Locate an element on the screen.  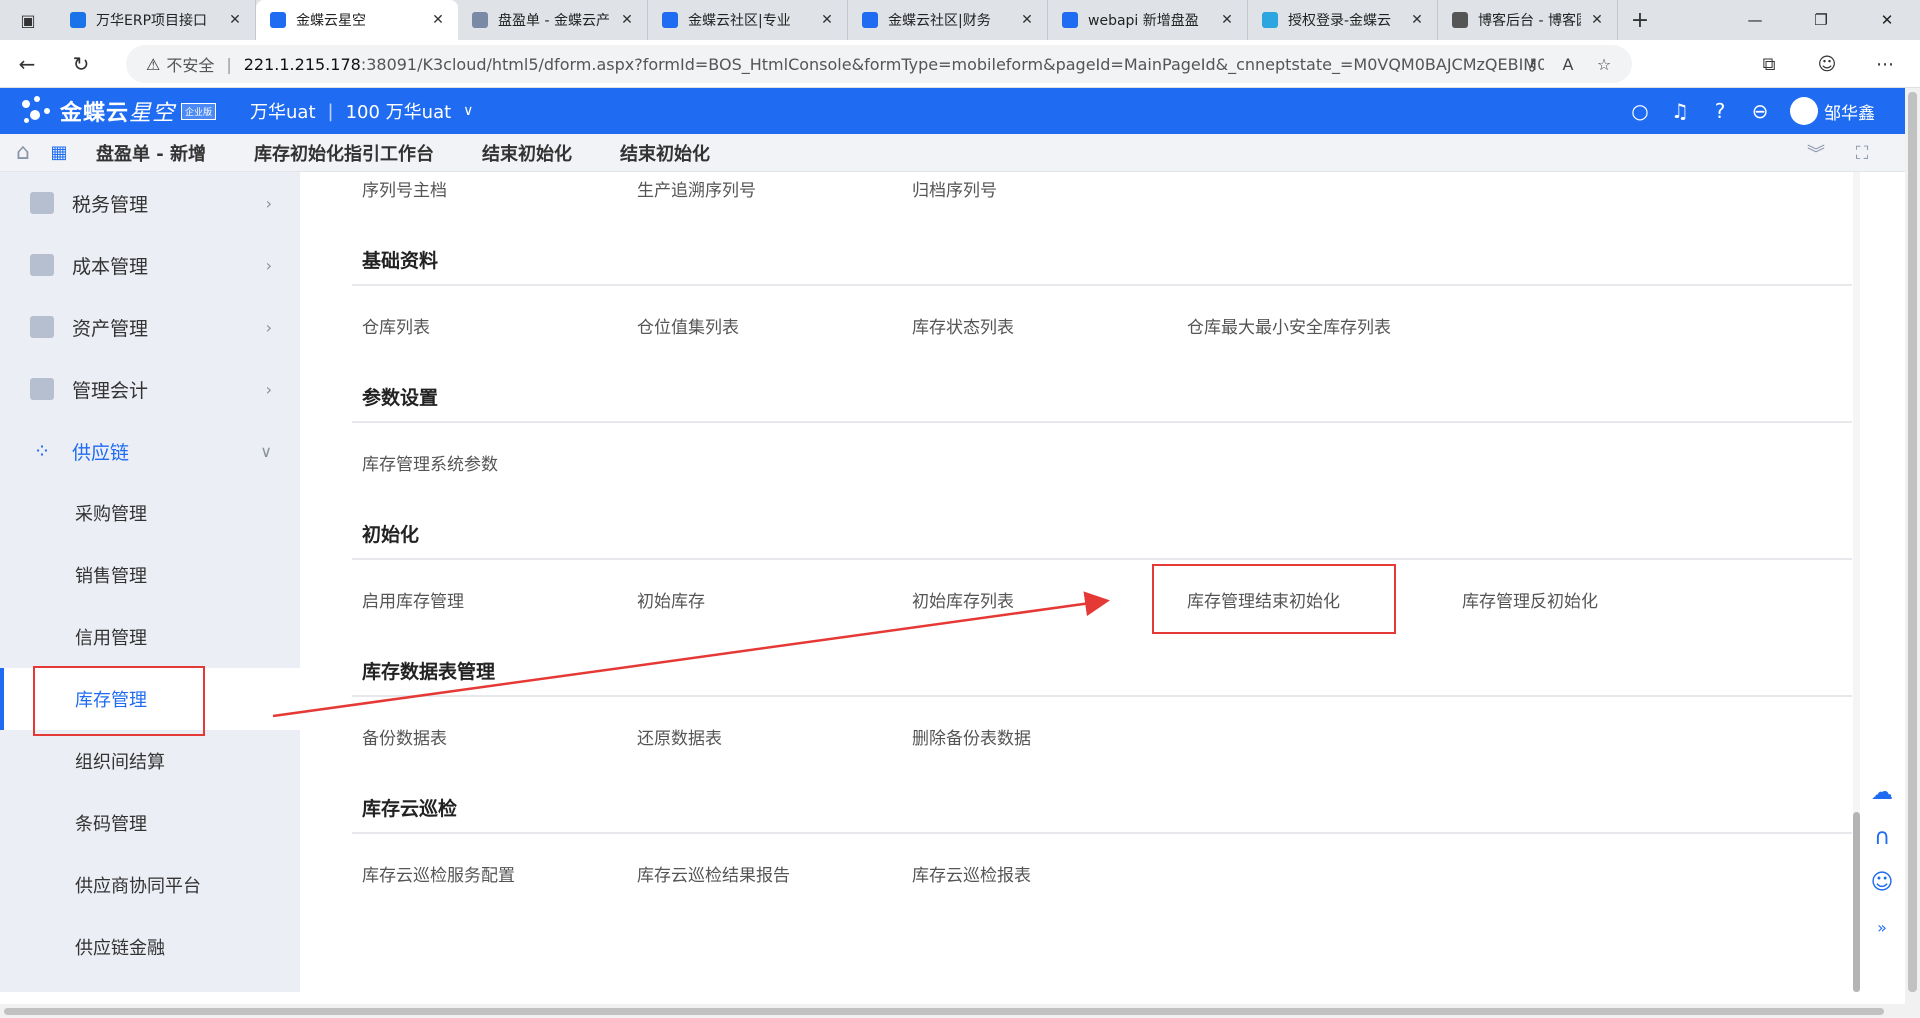
sidebar-item-label: 供应链 is located at coordinates (101, 452).